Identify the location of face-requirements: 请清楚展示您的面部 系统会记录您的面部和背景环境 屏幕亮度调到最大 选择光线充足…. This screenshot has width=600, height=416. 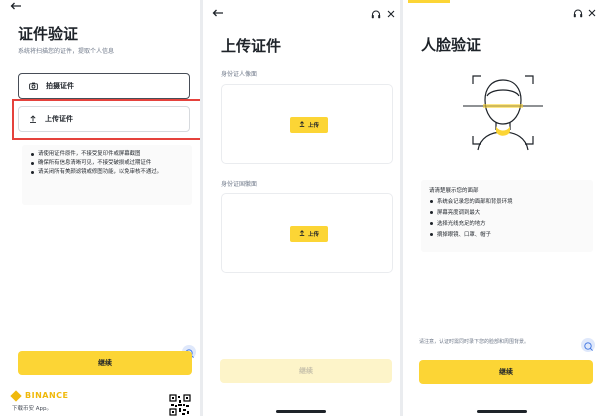
(507, 216).